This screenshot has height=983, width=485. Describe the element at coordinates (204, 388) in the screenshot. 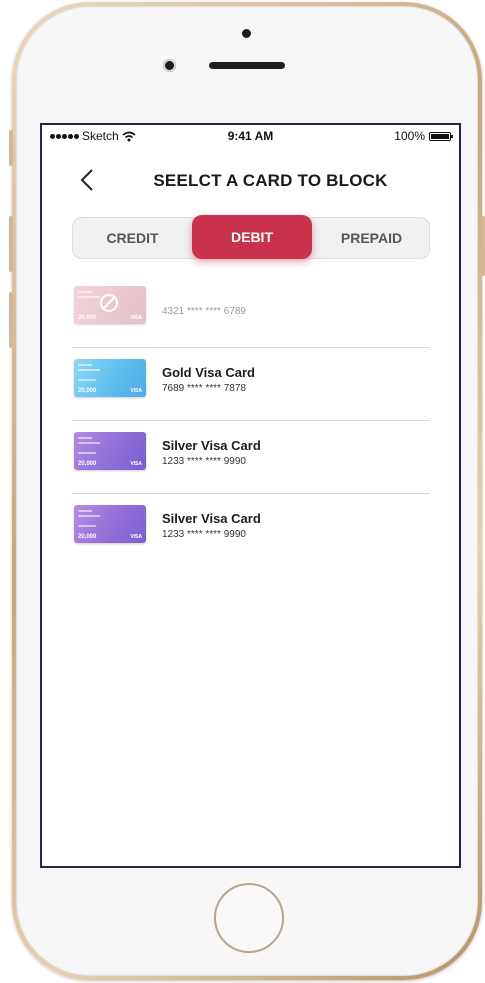

I see `card-number: 7689 **** **** 7878` at that location.